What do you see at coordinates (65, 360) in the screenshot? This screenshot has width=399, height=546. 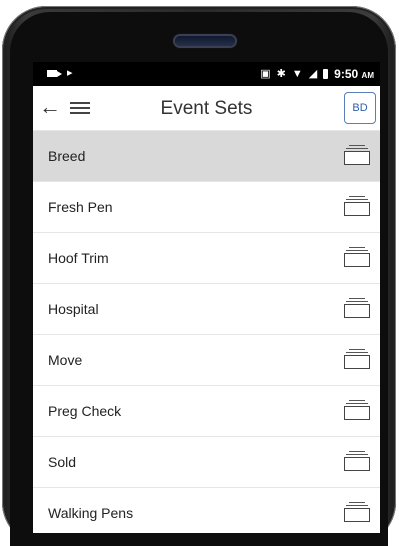 I see `list-item-label: Move` at bounding box center [65, 360].